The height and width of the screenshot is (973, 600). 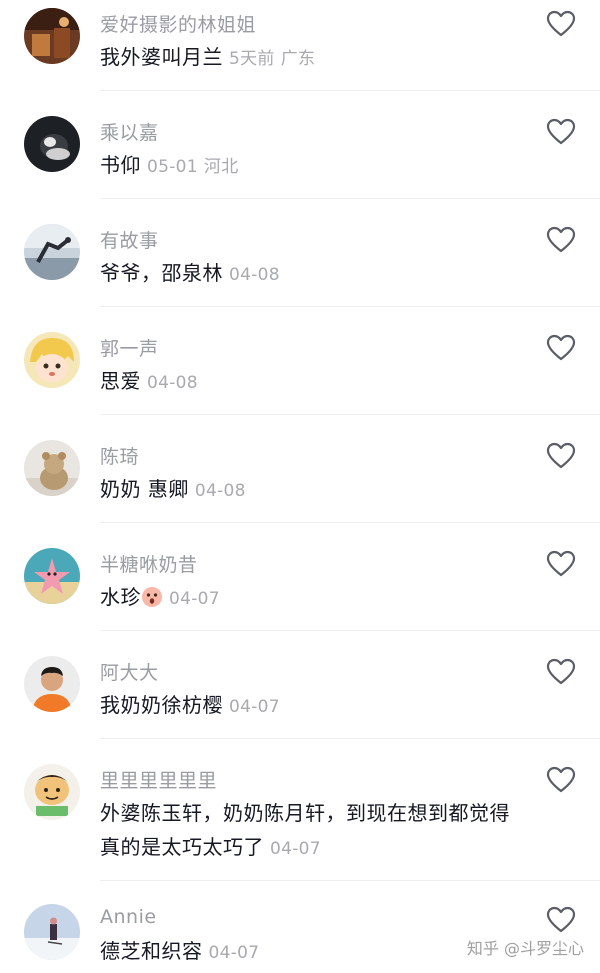 What do you see at coordinates (129, 347) in the screenshot?
I see `username: 郭一声` at bounding box center [129, 347].